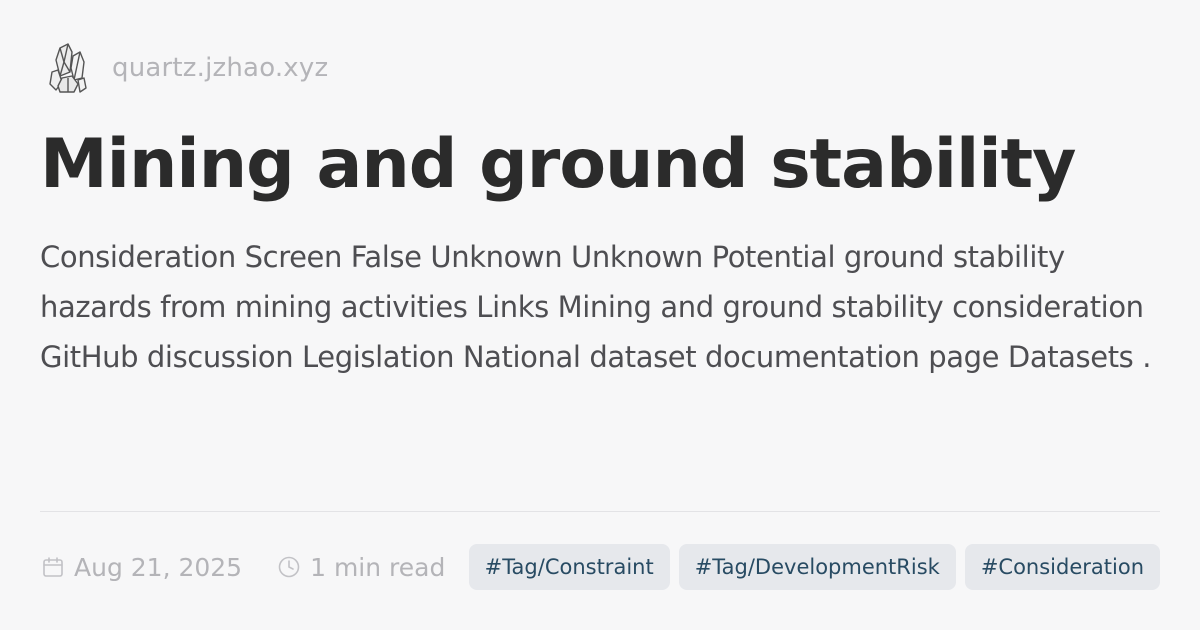 The image size is (1200, 630). What do you see at coordinates (53, 567) in the screenshot?
I see `calendar-icon` at bounding box center [53, 567].